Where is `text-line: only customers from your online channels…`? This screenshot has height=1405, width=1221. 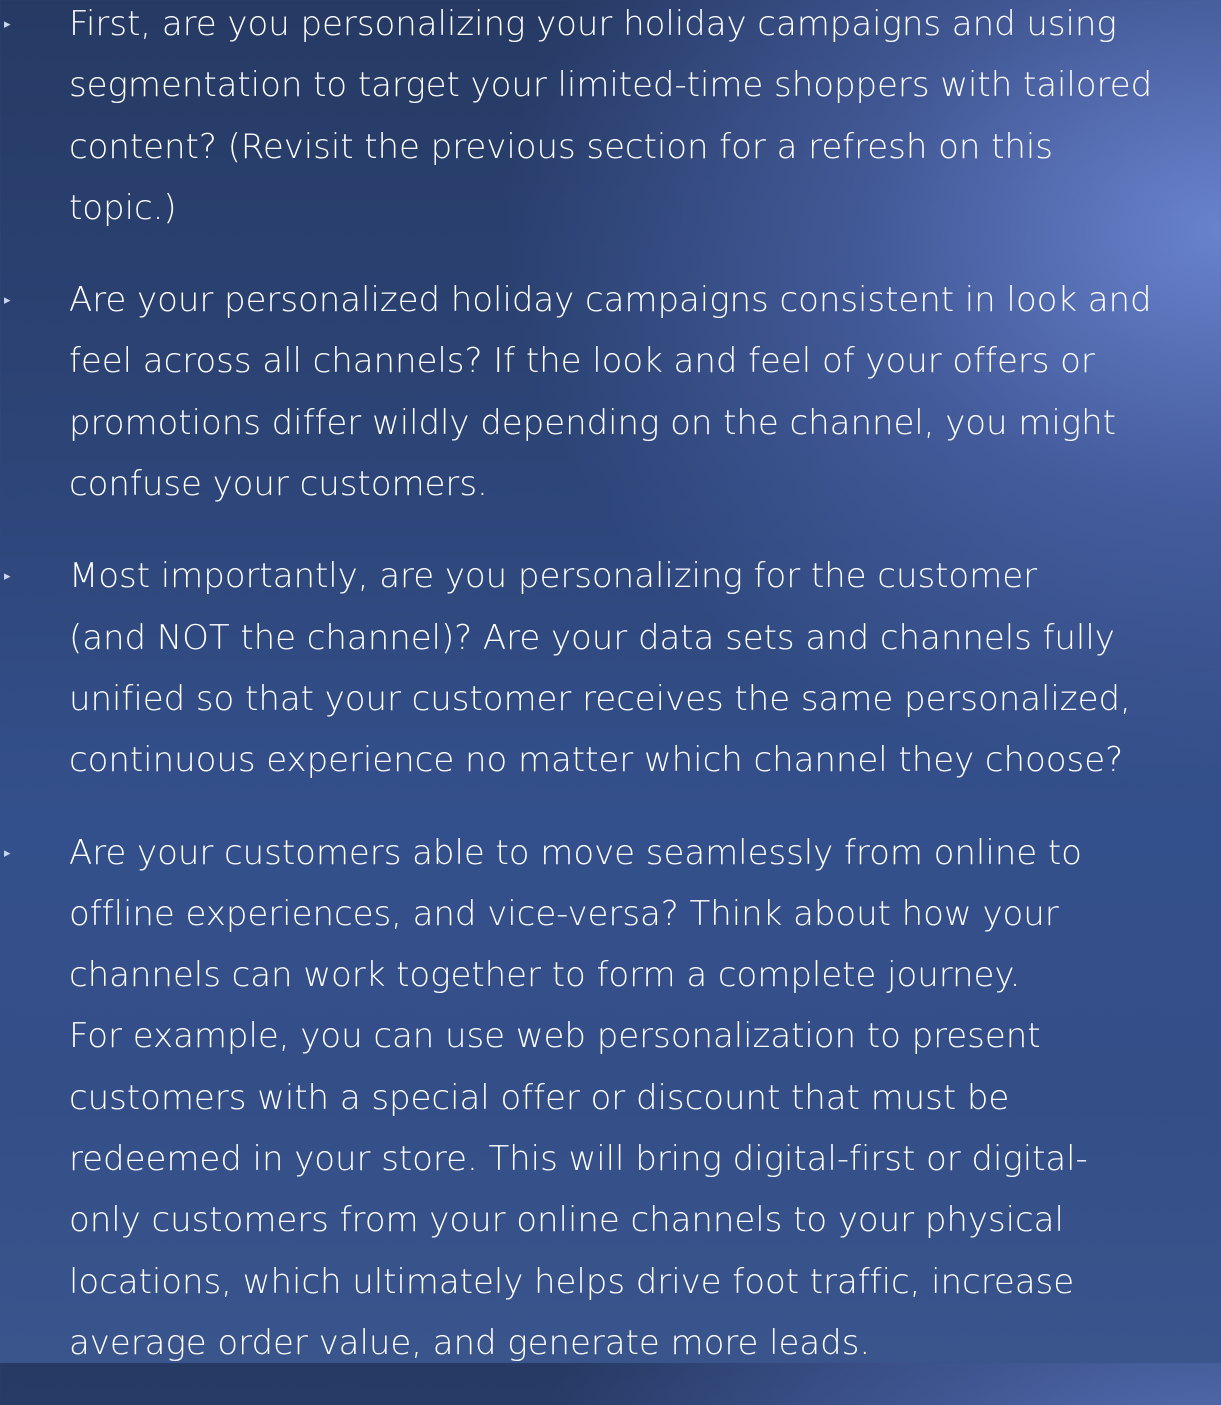
text-line: only customers from your online channels… is located at coordinates (566, 1220).